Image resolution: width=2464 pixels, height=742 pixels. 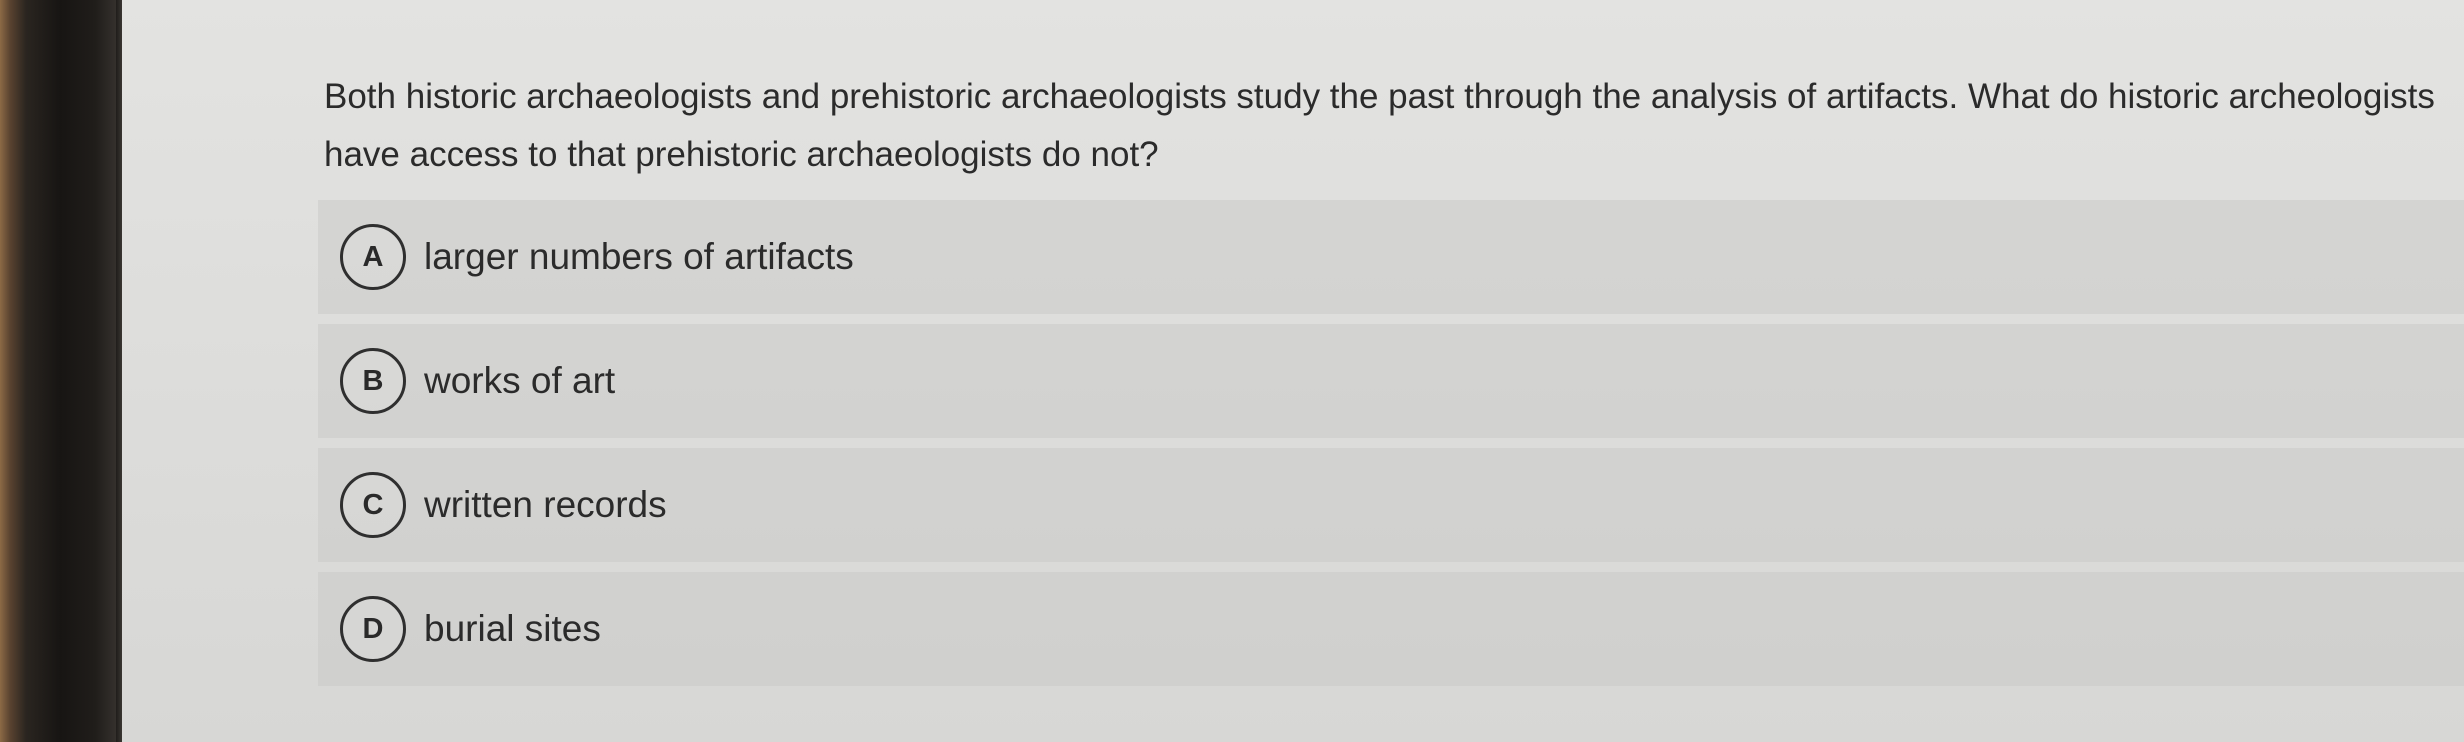 I want to click on choice-b-text: works of art, so click(x=520, y=380).